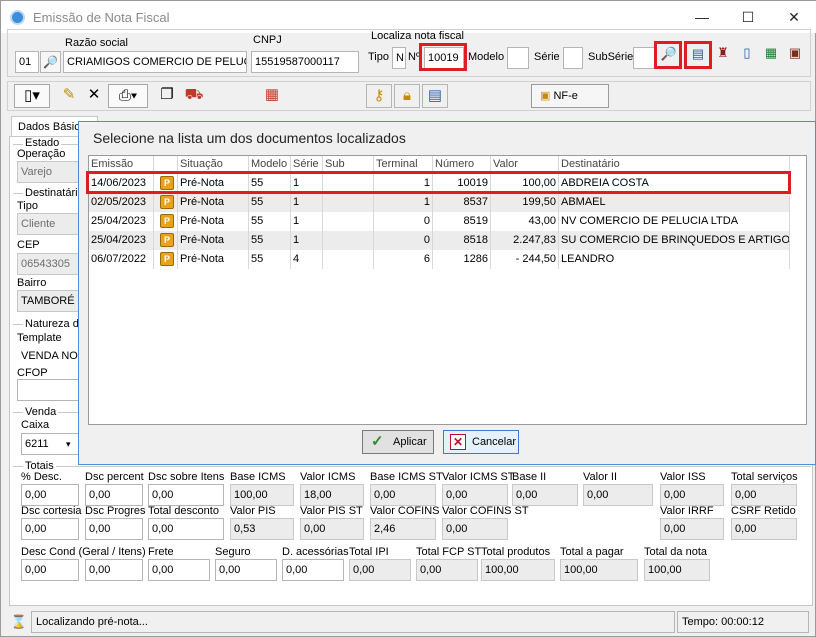 The image size is (816, 637). I want to click on cell-terminal: 1, so click(403, 202).